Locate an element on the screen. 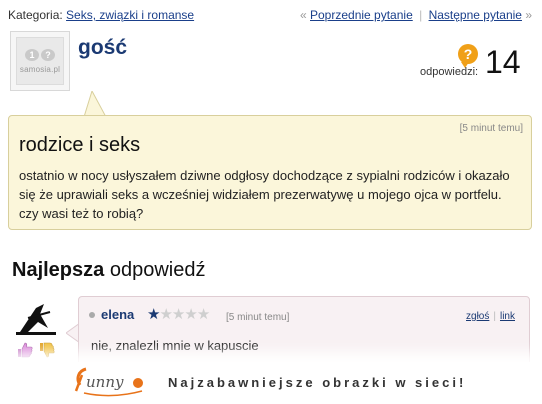 The height and width of the screenshot is (404, 542). question-title: rodzice i seks is located at coordinates (80, 145).